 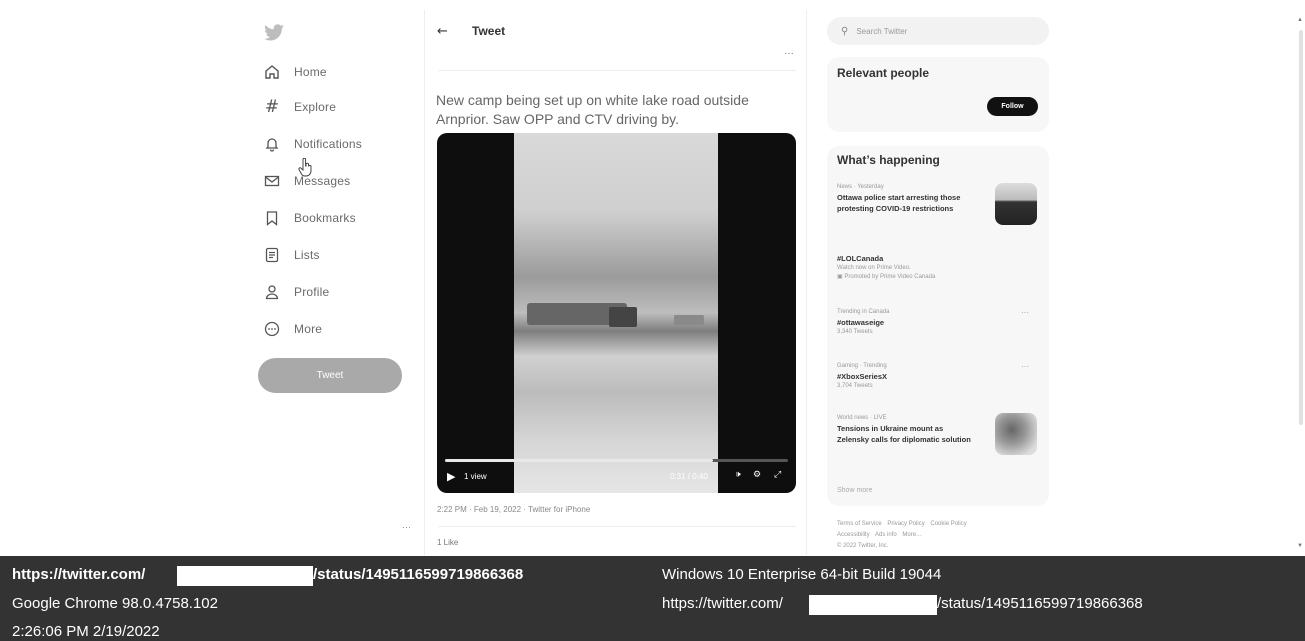 What do you see at coordinates (1300, 546) in the screenshot?
I see `scroll-down-arrow-icon: ▼` at bounding box center [1300, 546].